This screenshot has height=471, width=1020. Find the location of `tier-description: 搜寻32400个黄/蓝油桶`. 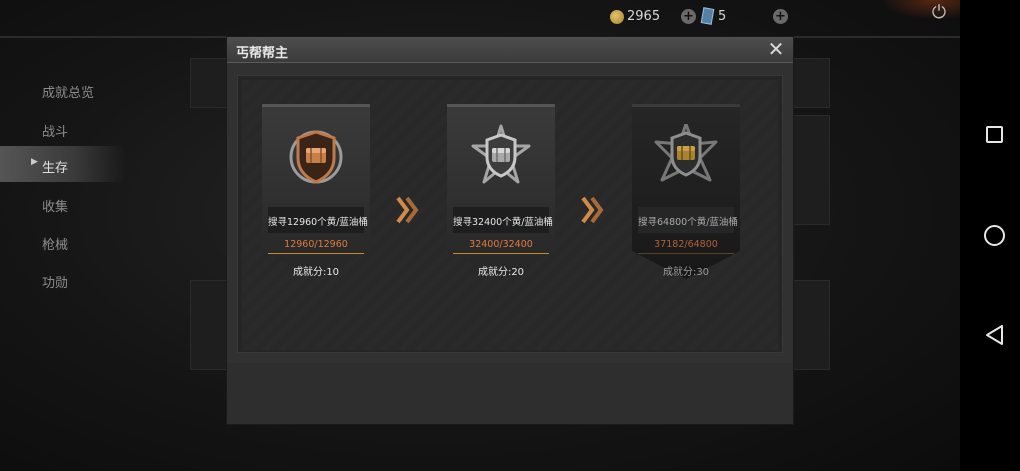

tier-description: 搜寻32400个黄/蓝油桶 is located at coordinates (503, 222).